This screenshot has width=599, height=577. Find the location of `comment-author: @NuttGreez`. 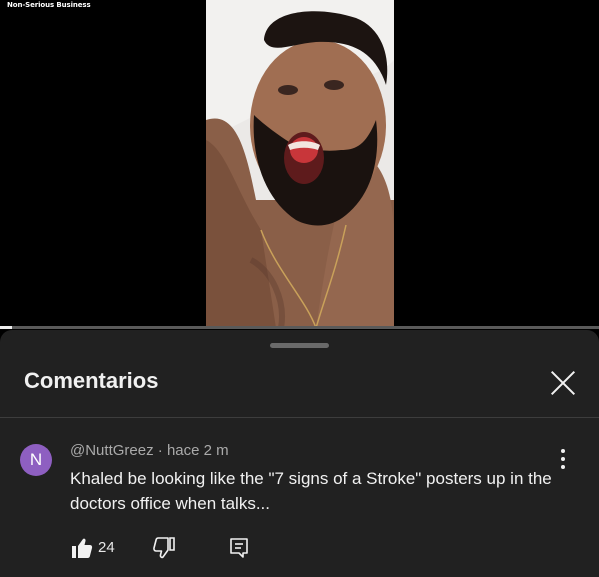

comment-author: @NuttGreez is located at coordinates (112, 450).